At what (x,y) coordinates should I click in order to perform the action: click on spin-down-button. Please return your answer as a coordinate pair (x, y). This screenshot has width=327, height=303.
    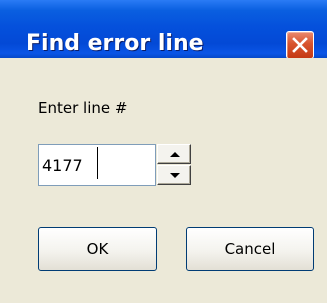
    Looking at the image, I should click on (174, 175).